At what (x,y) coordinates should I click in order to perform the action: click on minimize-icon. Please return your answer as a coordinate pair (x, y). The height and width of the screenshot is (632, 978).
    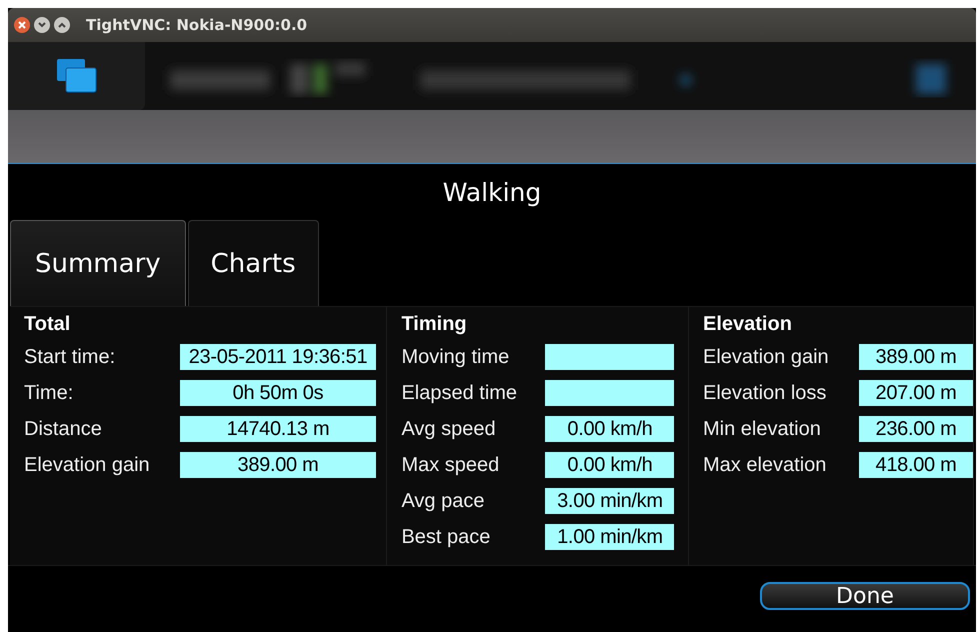
    Looking at the image, I should click on (42, 25).